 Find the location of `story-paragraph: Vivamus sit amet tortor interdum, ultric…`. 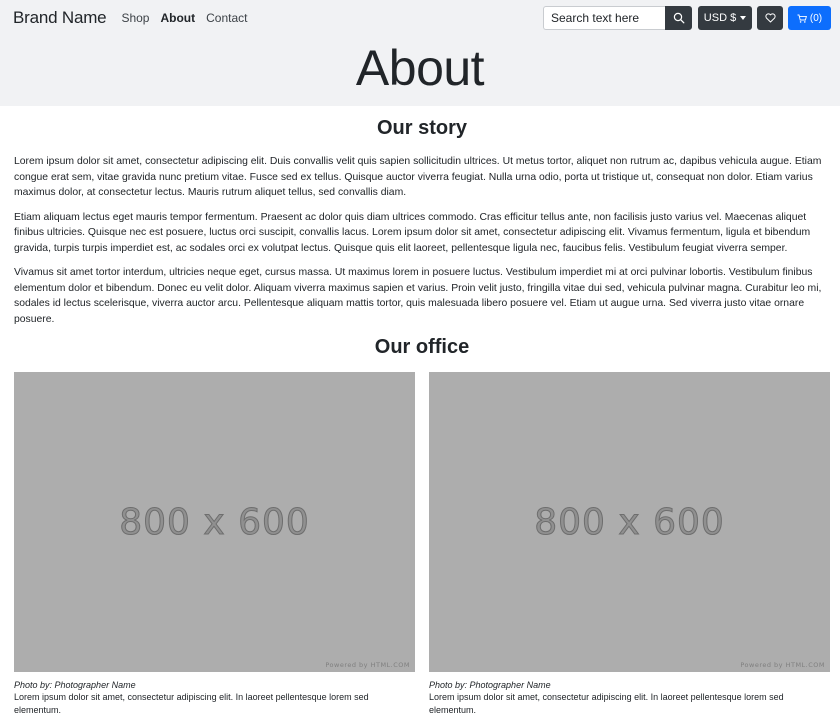

story-paragraph: Vivamus sit amet tortor interdum, ultric… is located at coordinates (418, 296).